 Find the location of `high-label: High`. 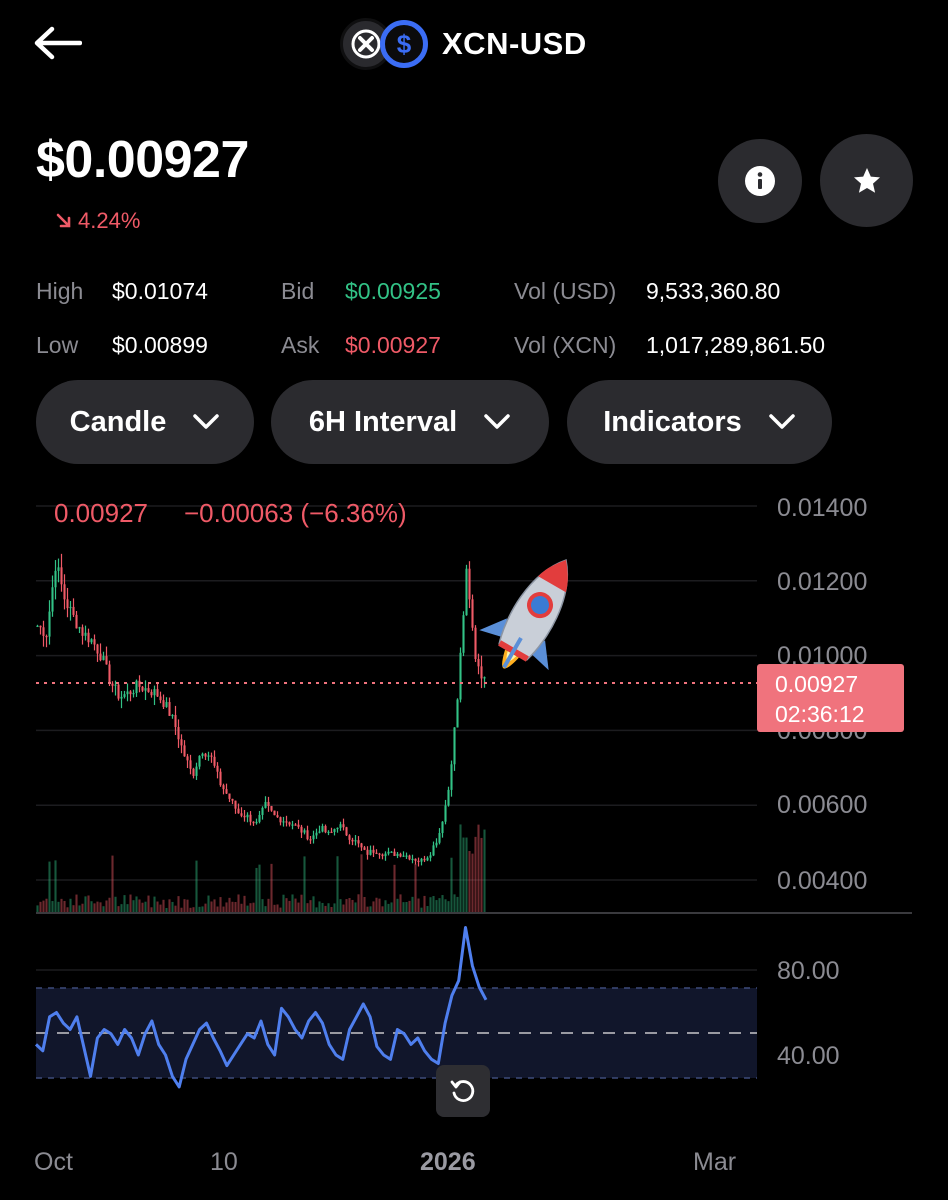

high-label: High is located at coordinates (60, 291).